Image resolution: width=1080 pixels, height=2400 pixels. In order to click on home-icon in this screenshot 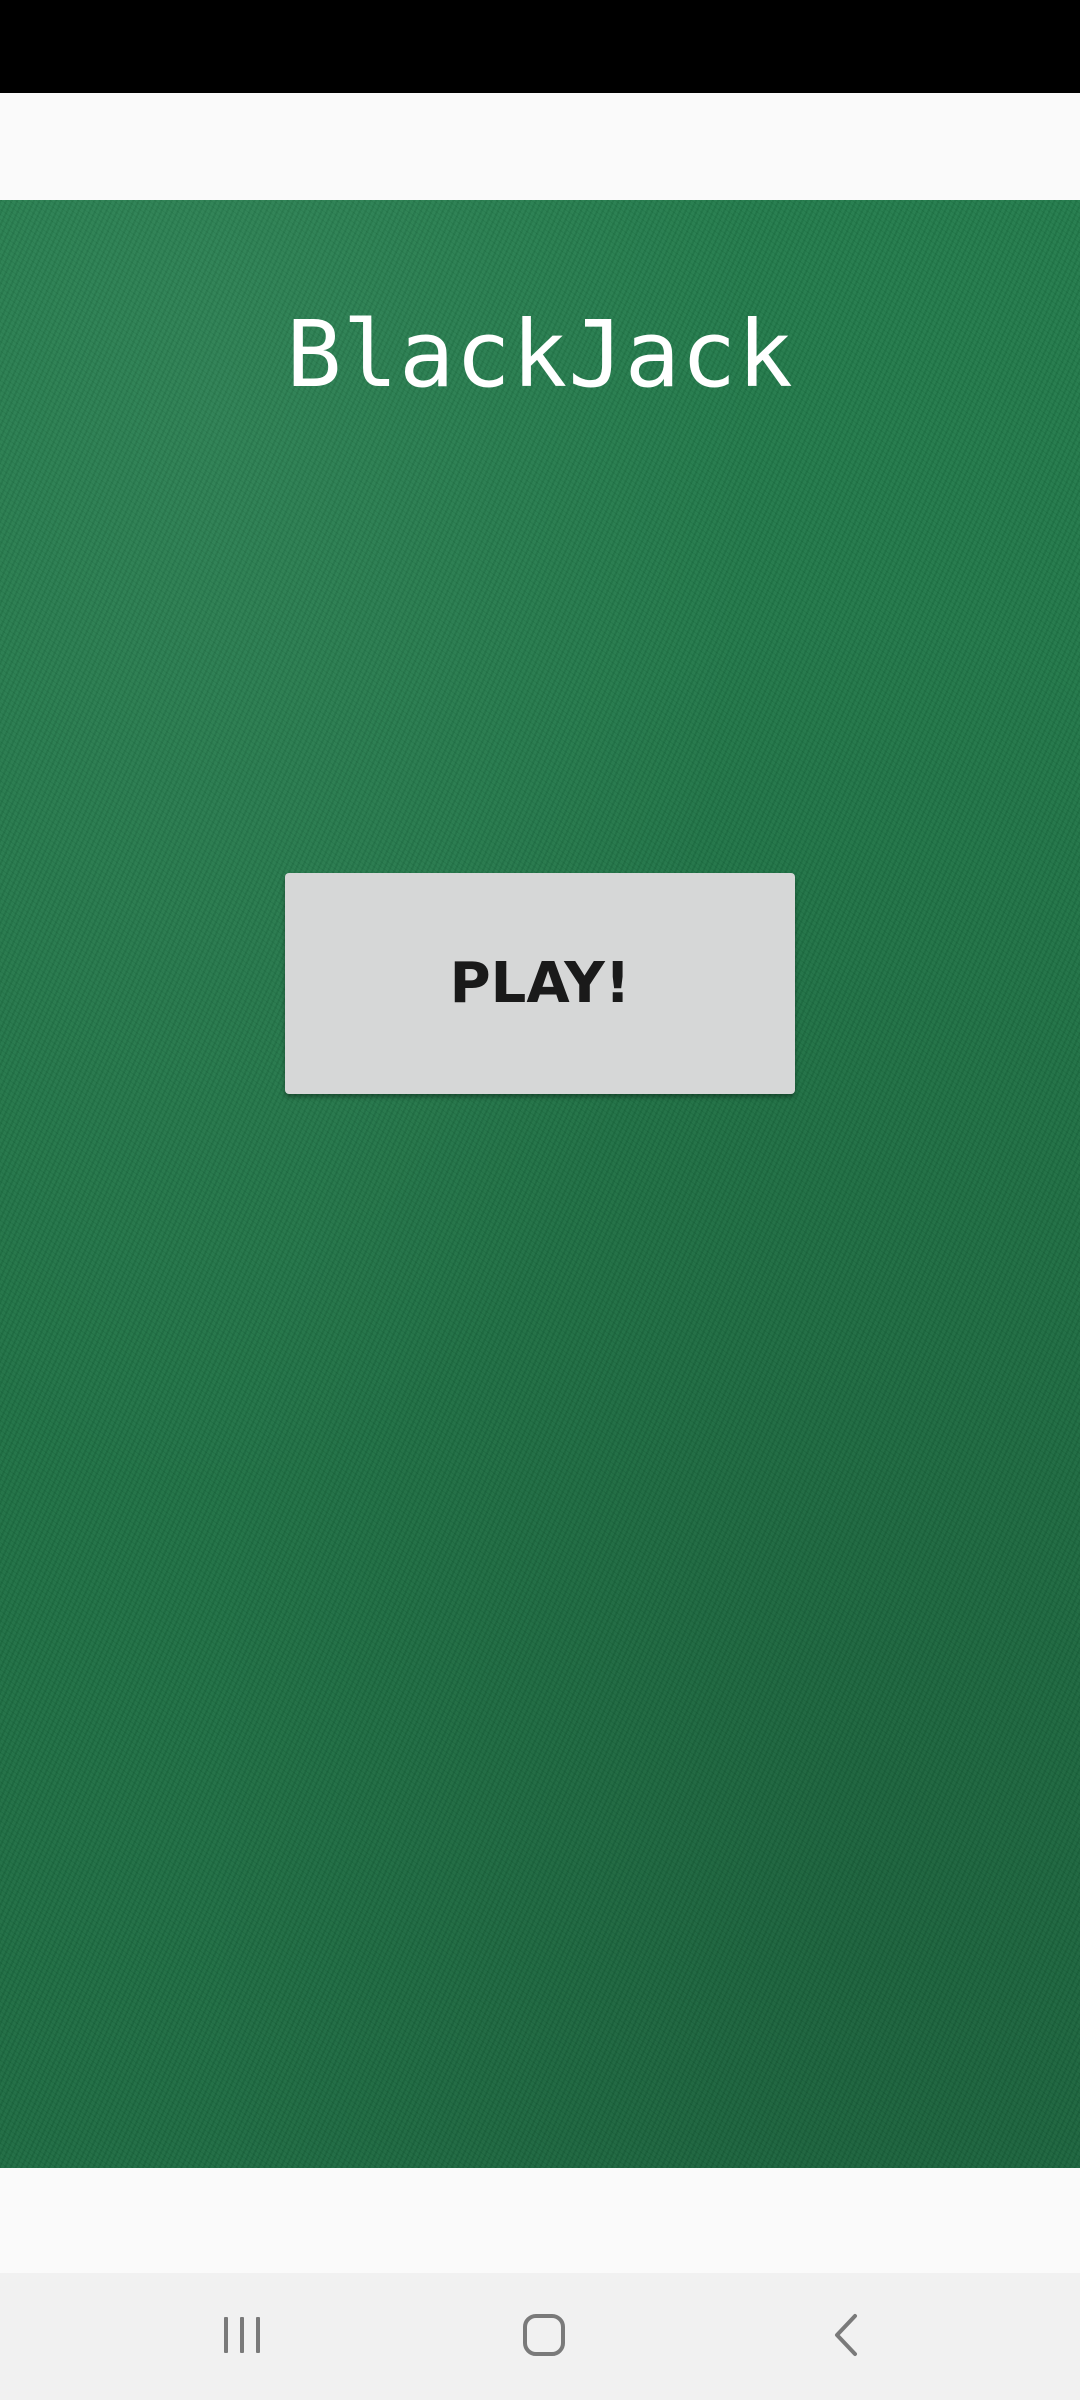, I will do `click(544, 2337)`.